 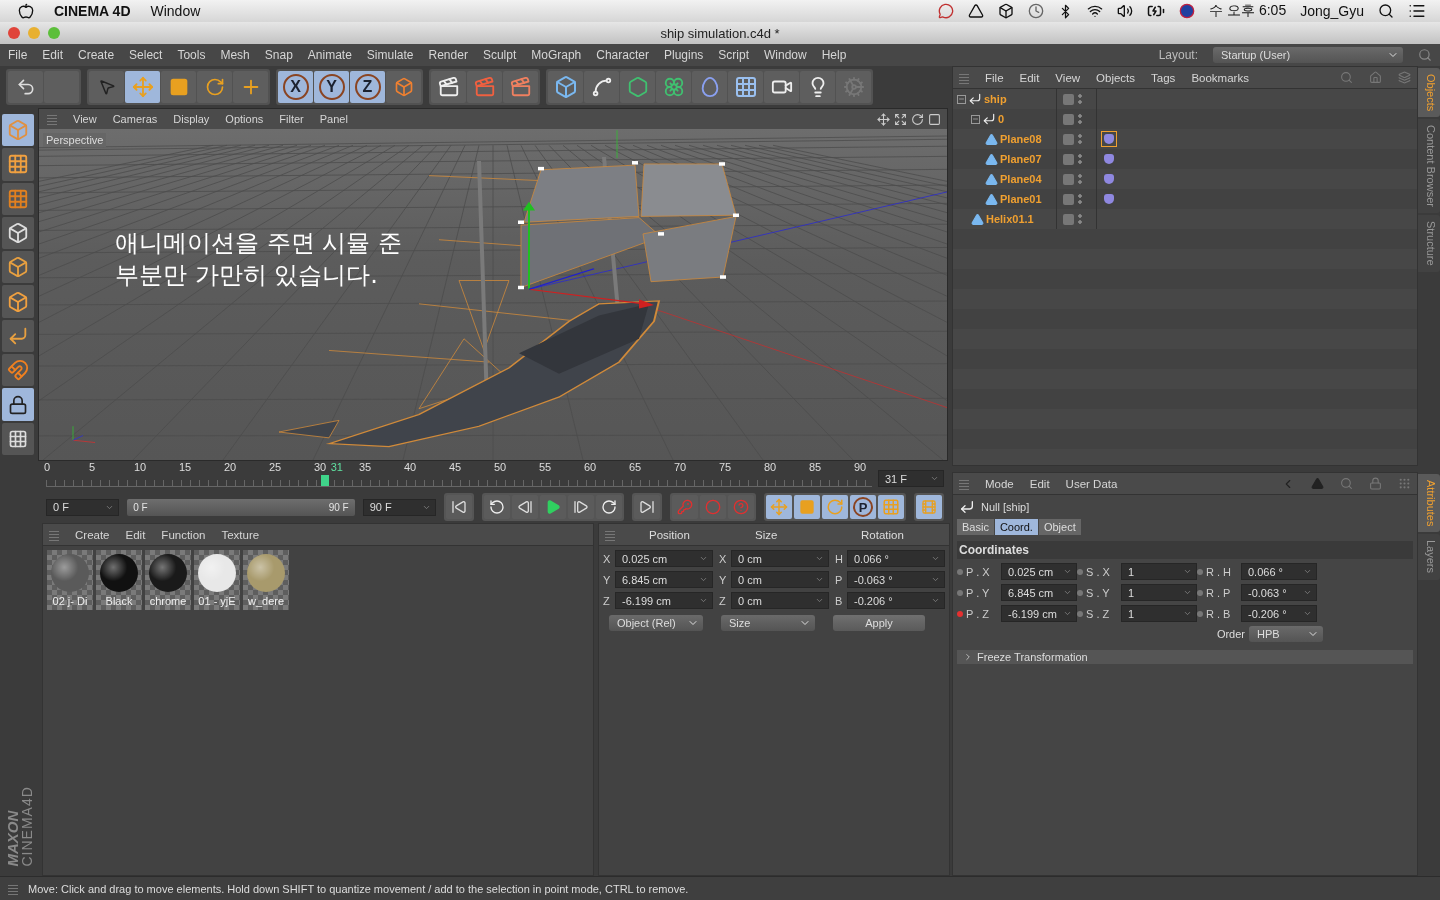 I want to click on menu-item: Create, so click(x=92, y=534).